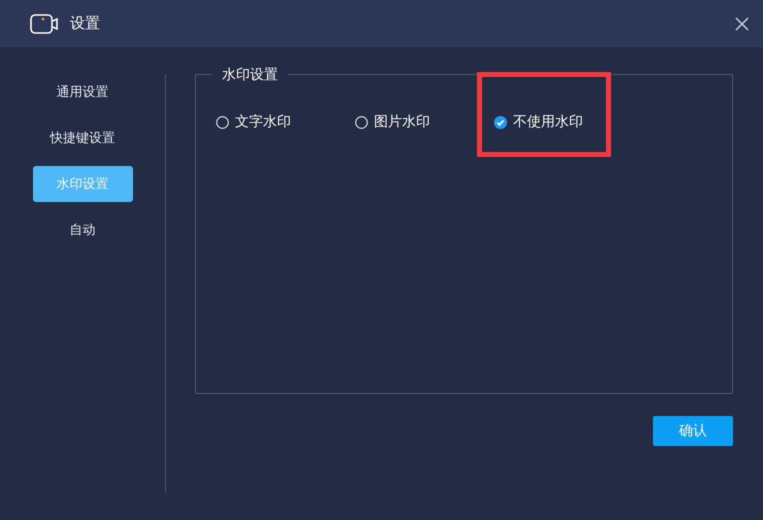 The width and height of the screenshot is (763, 520). Describe the element at coordinates (82, 92) in the screenshot. I see `sidebar-item: 通用设置` at that location.